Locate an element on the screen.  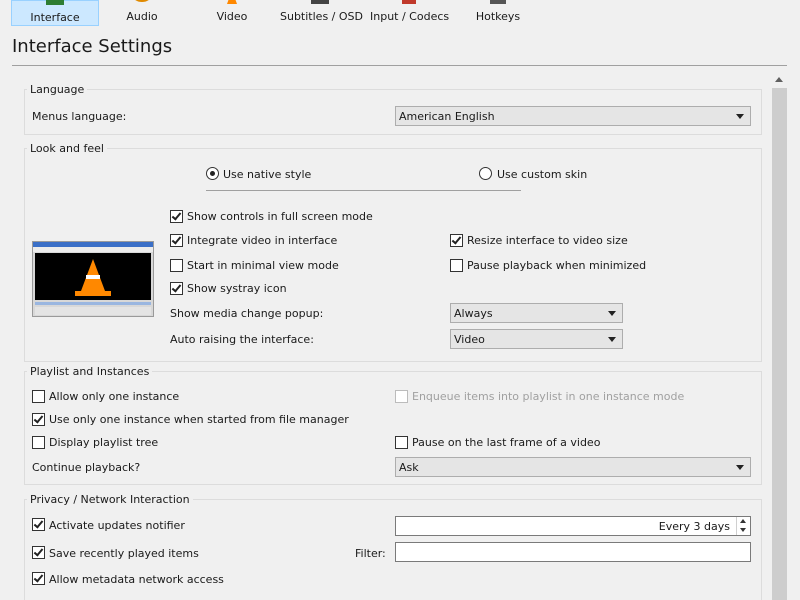
show-controls-fullscreen-checkbox is located at coordinates (176, 216).